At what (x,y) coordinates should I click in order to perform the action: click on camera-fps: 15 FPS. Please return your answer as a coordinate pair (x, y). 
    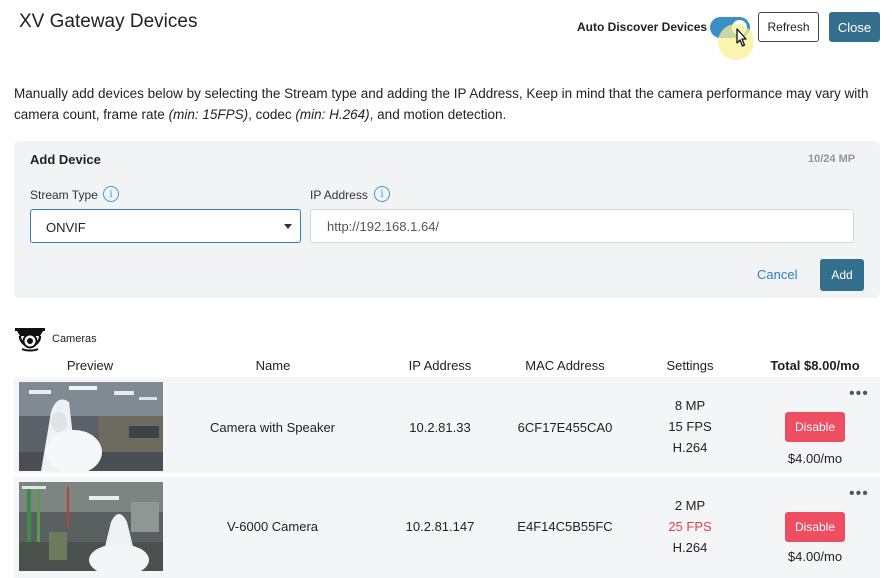
    Looking at the image, I should click on (690, 426).